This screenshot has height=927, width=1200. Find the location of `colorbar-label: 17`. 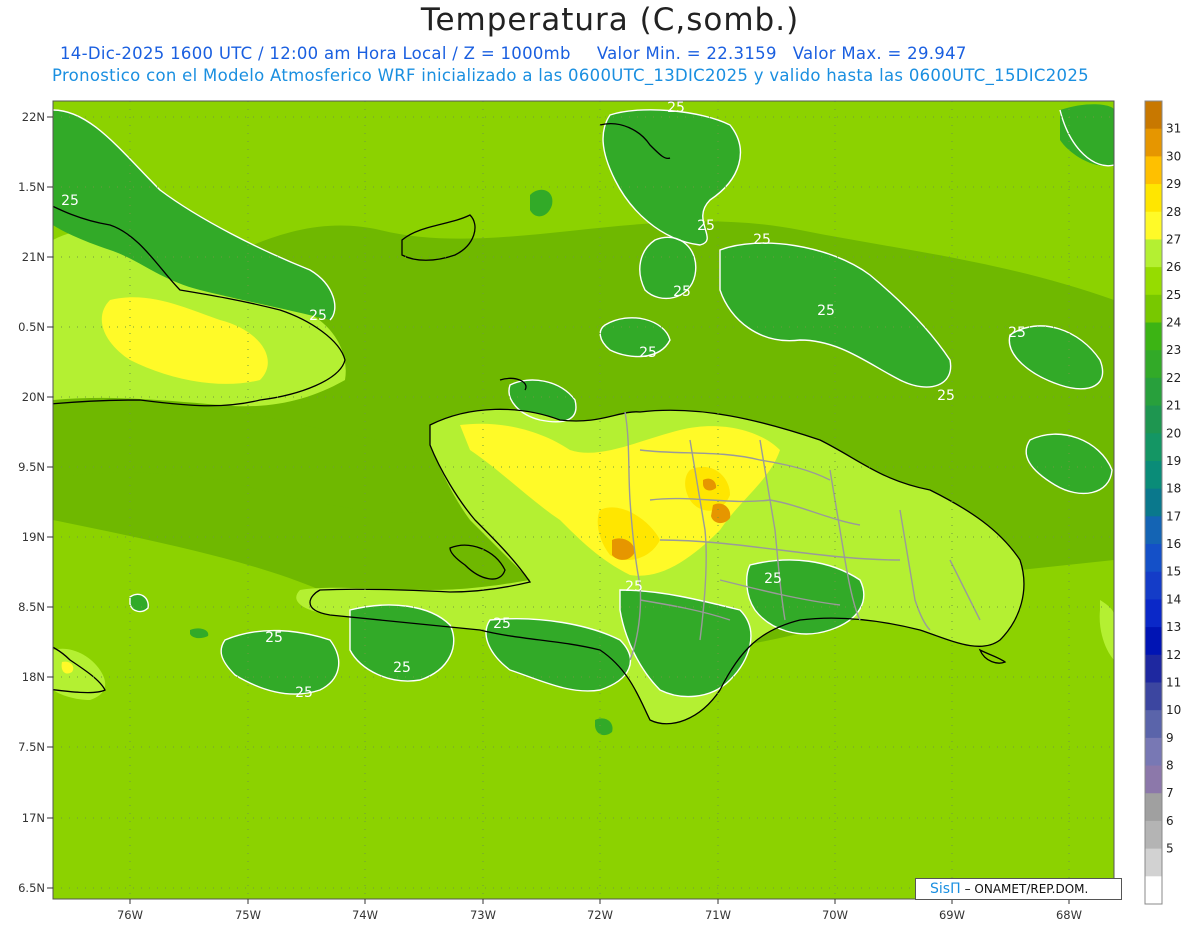

colorbar-label: 17 is located at coordinates (1173, 516).